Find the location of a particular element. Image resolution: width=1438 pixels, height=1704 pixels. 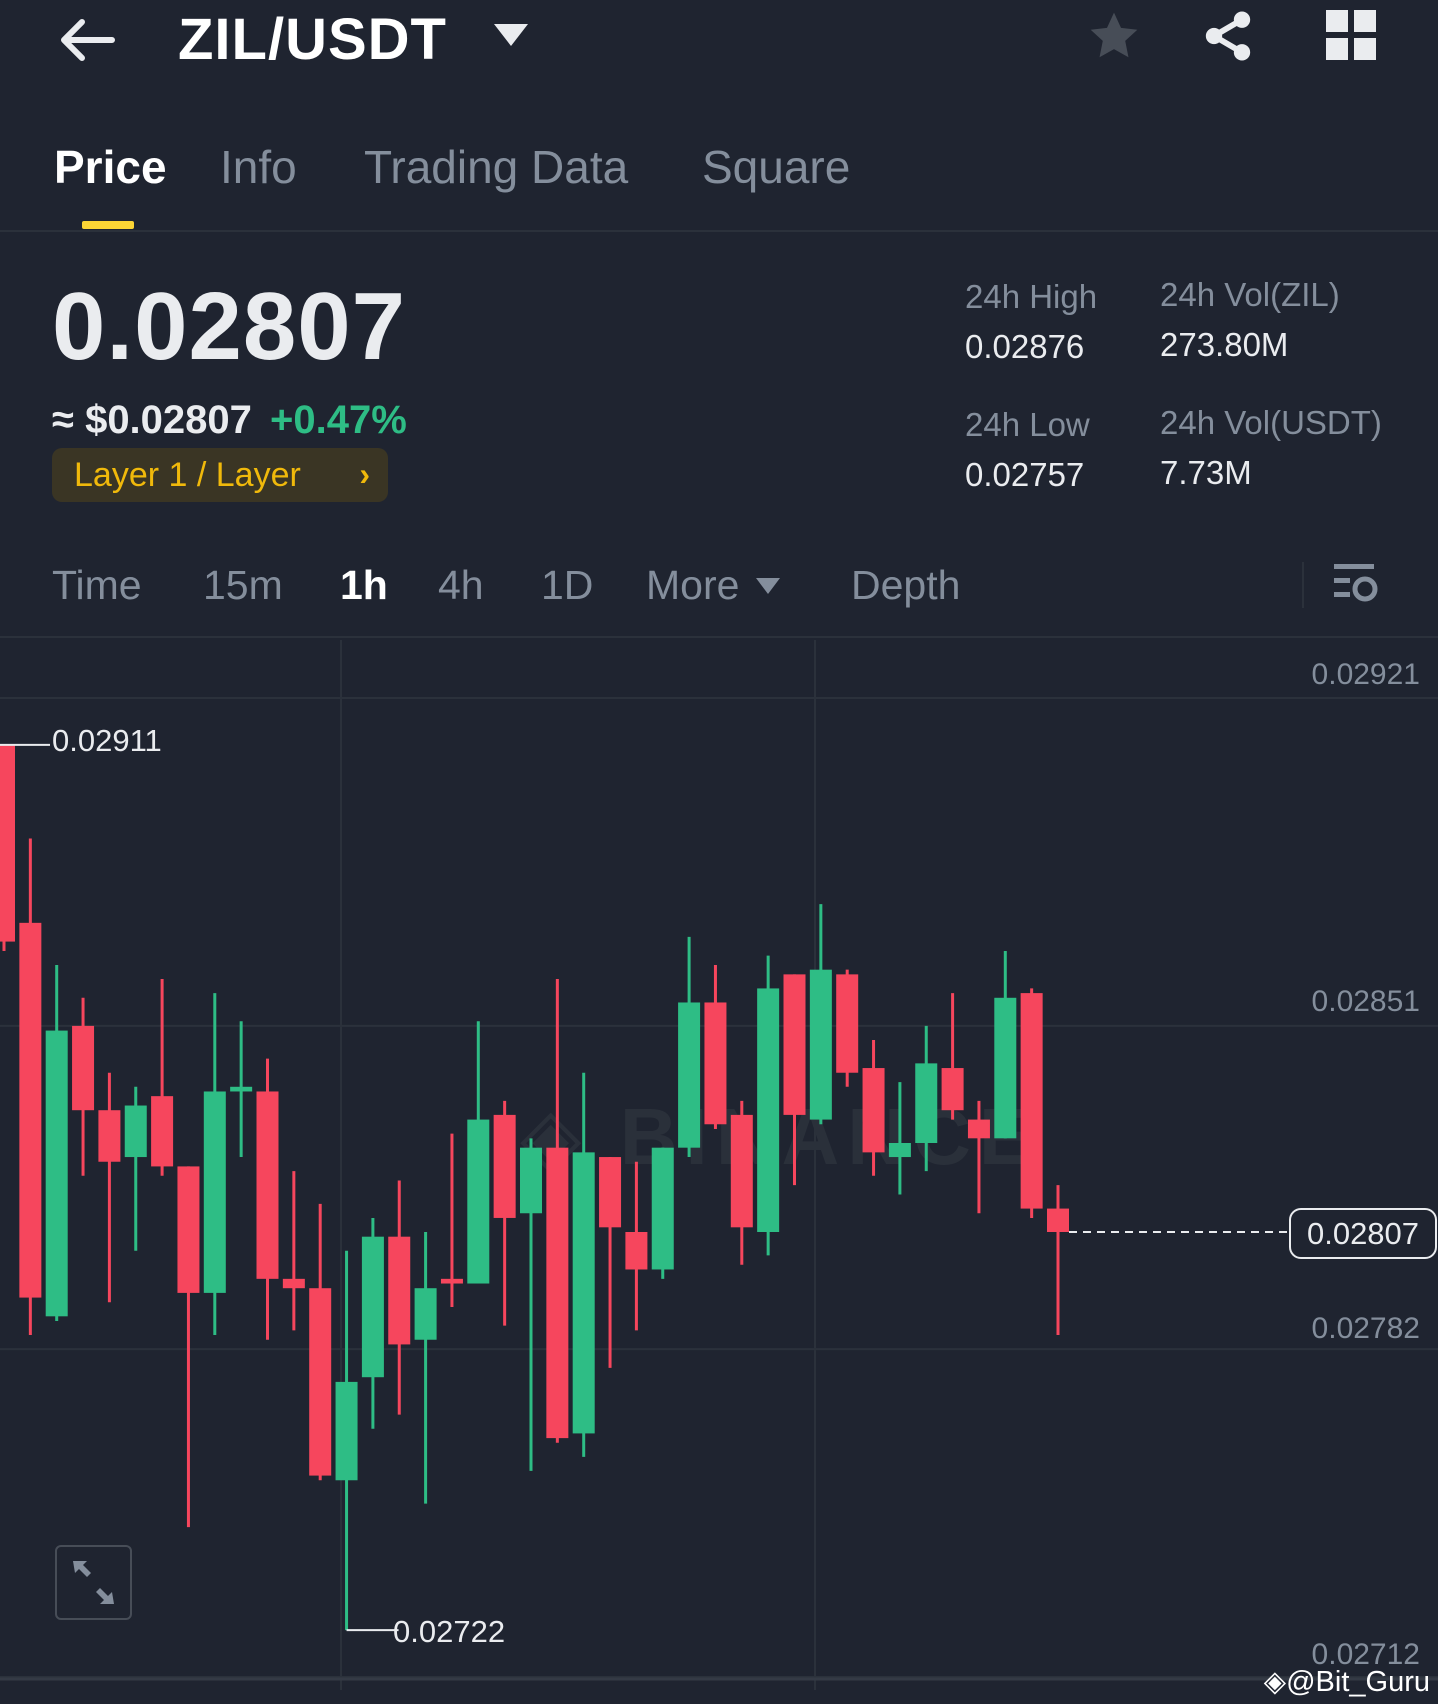

interval-time: Time is located at coordinates (97, 585).